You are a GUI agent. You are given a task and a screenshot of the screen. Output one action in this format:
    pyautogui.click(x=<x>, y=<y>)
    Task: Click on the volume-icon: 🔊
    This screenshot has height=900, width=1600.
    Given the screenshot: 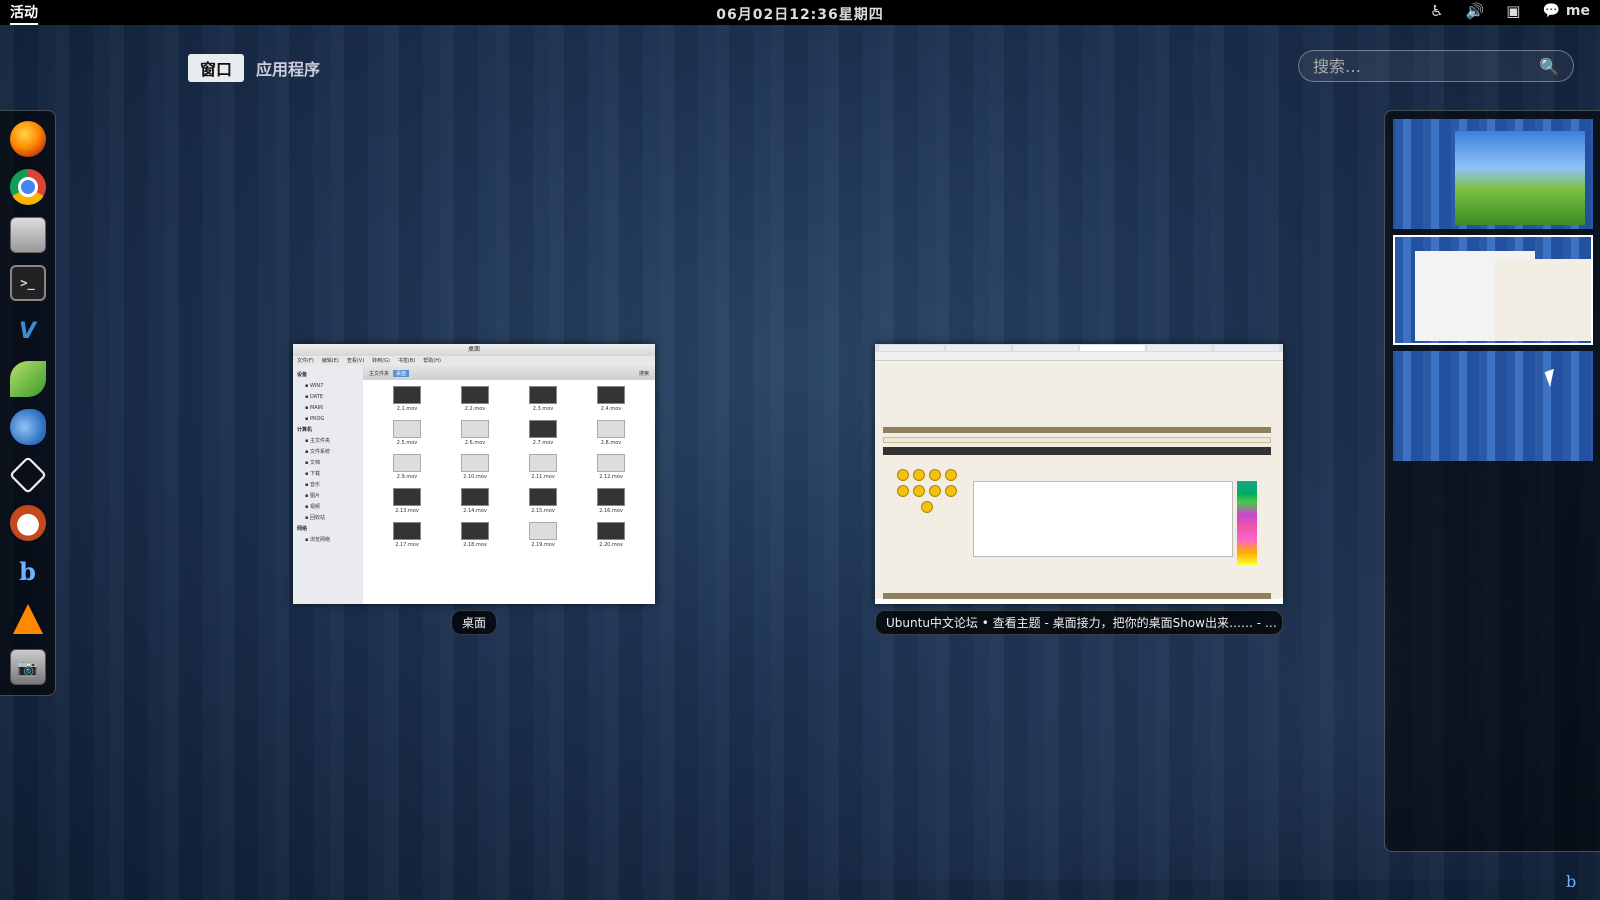 What is the action you would take?
    pyautogui.click(x=1475, y=11)
    